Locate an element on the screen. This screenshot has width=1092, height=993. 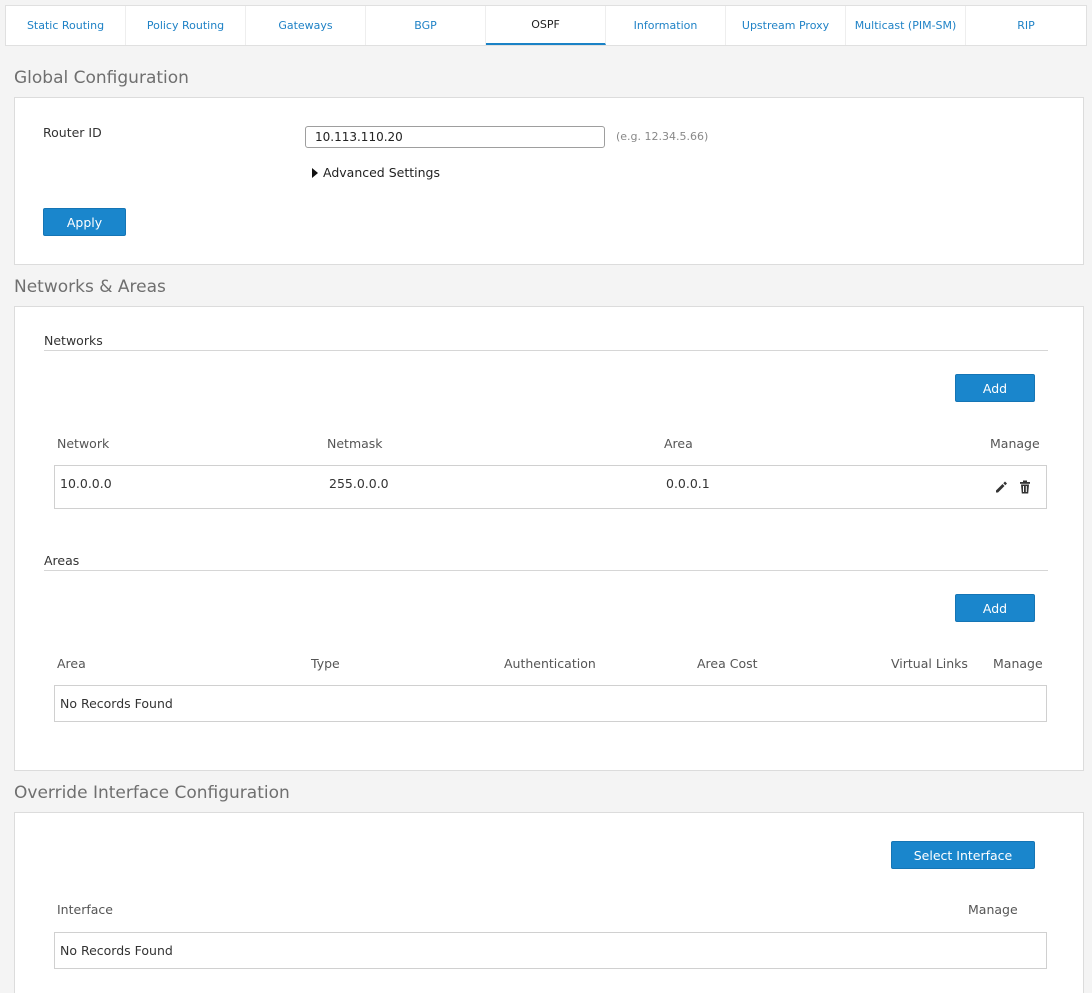
networks-subtitle: Networks is located at coordinates (73, 340).